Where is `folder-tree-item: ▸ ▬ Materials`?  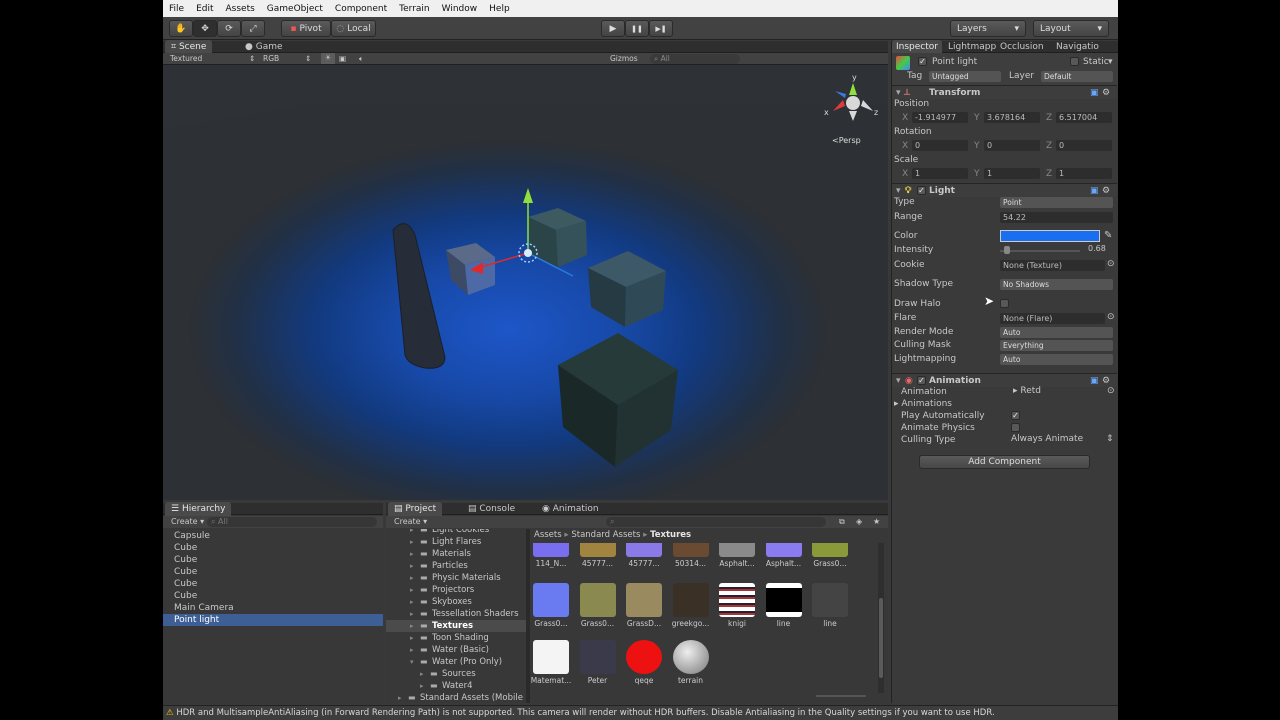
folder-tree-item: ▸ ▬ Materials is located at coordinates (456, 554).